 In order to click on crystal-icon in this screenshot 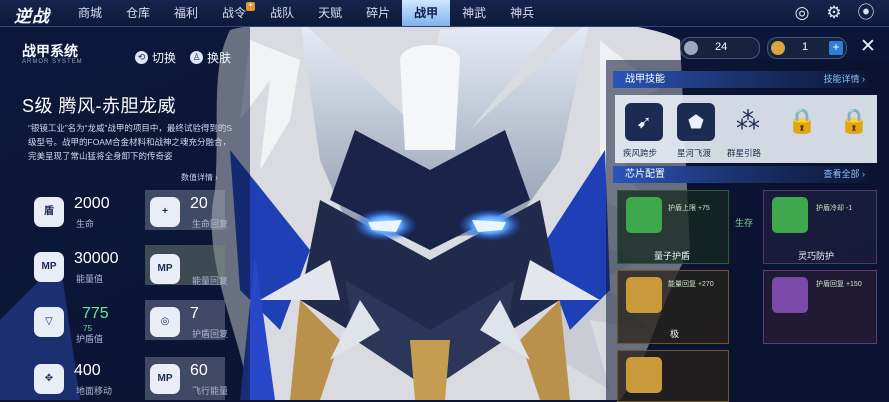, I will do `click(691, 48)`.